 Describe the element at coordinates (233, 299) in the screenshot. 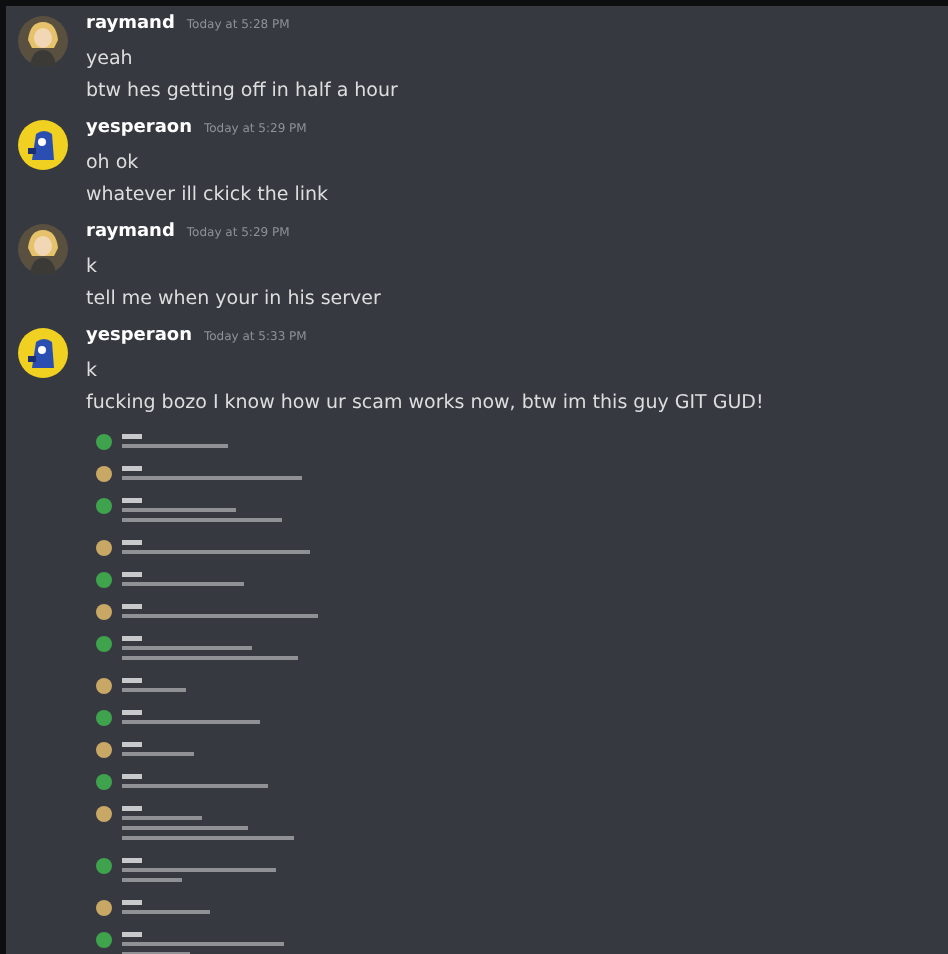

I see `message-text: tell me when your in his server` at that location.